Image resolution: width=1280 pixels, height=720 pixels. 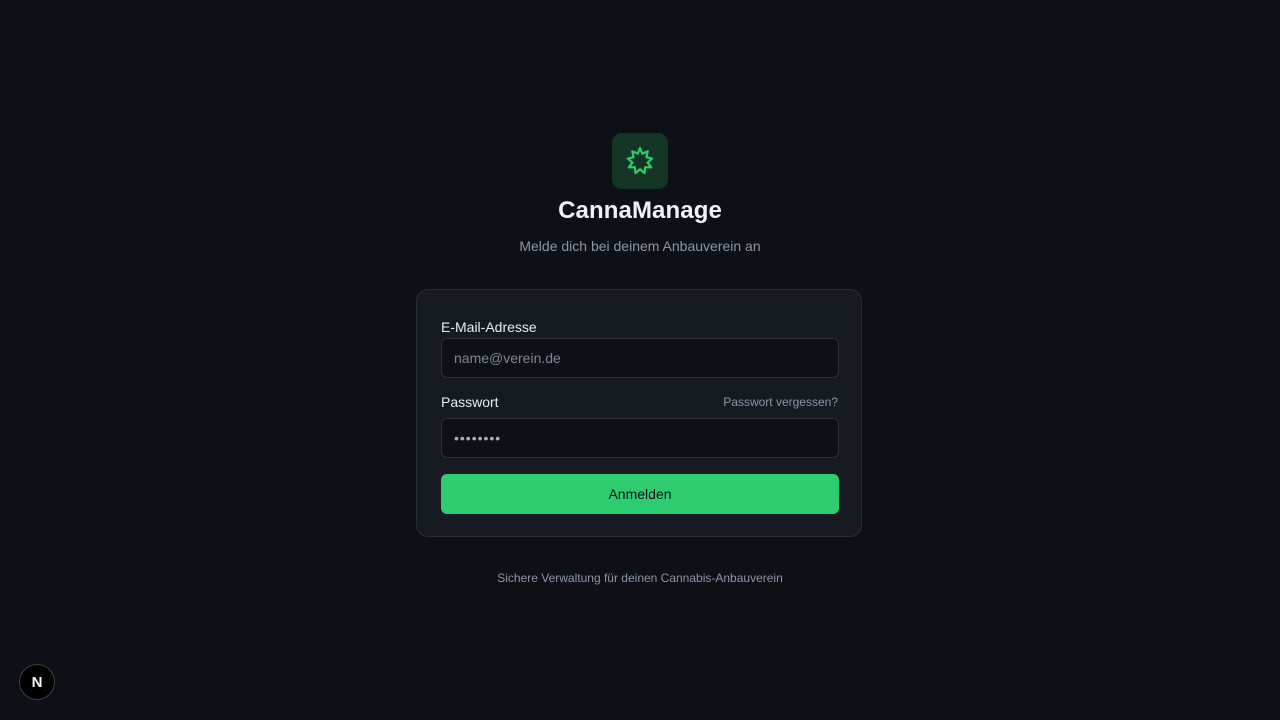 I want to click on forgot-password-link: Passwort vergessen?, so click(x=780, y=402).